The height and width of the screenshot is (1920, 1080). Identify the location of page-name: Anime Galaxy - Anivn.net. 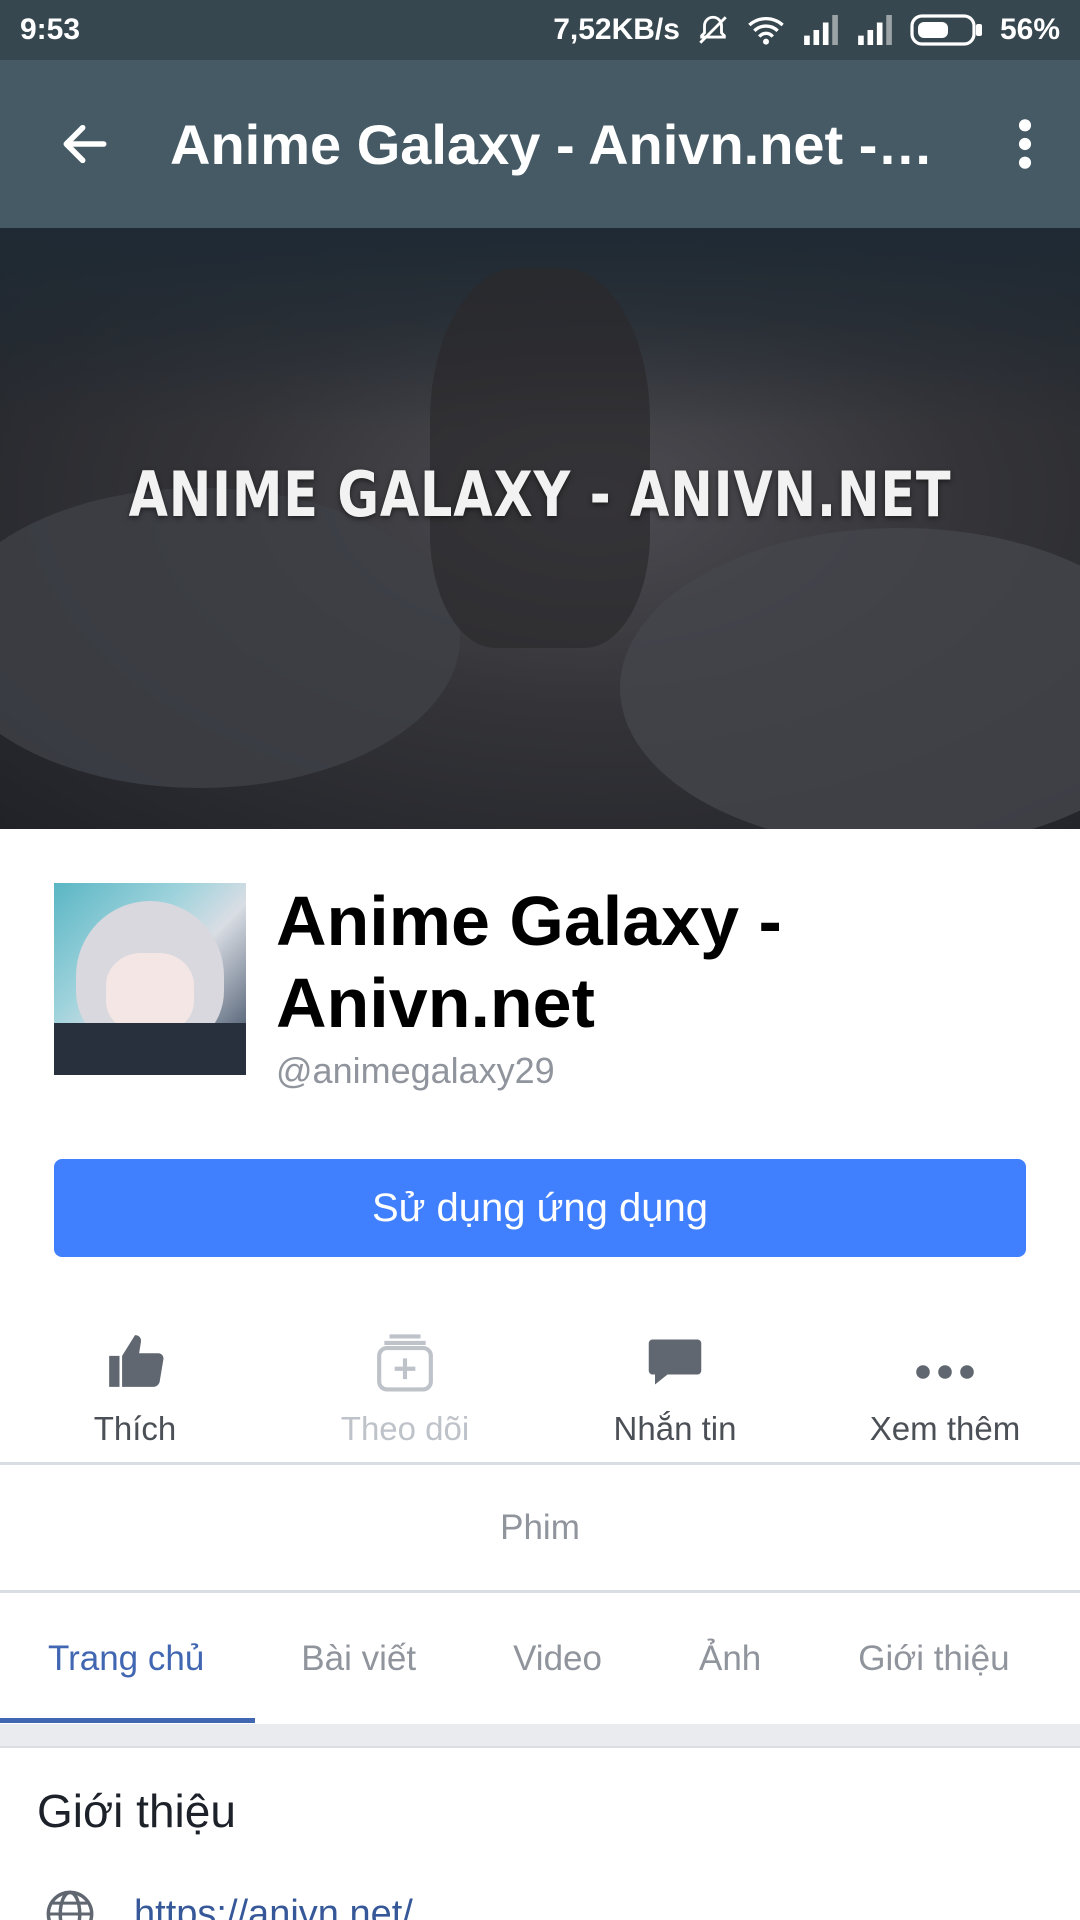
(529, 962).